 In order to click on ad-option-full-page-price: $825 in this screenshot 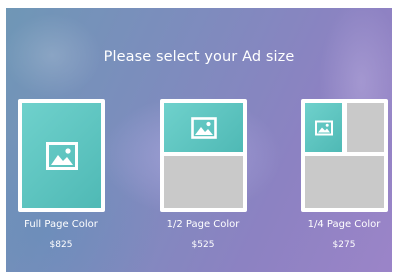, I will do `click(61, 245)`.